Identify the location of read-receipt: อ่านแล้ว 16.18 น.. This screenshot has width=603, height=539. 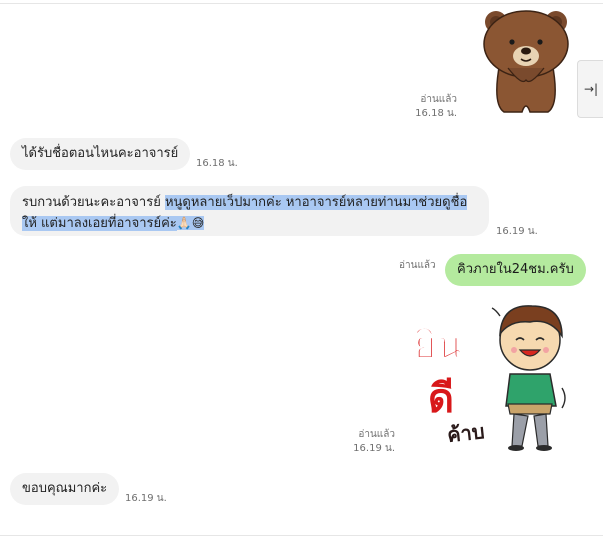
(428, 107).